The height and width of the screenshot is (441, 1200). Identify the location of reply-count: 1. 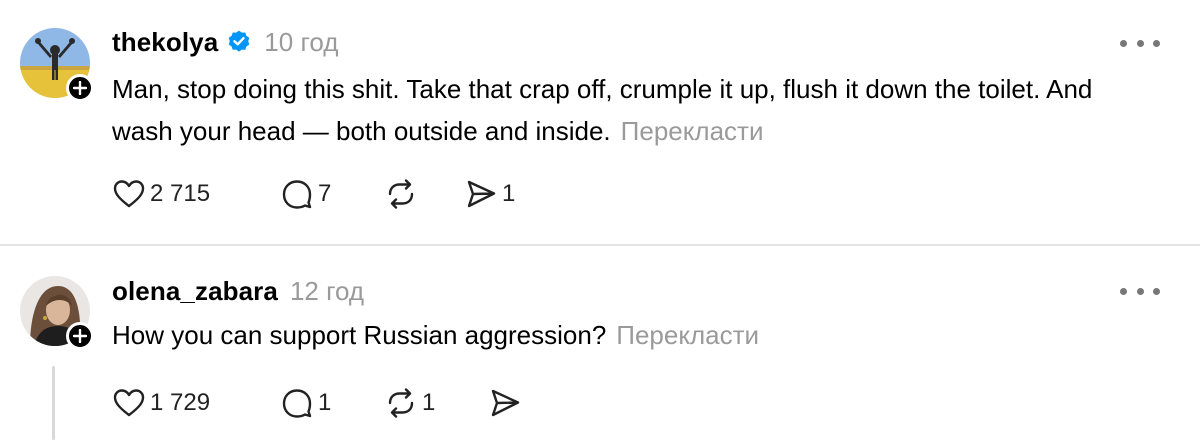
(325, 402).